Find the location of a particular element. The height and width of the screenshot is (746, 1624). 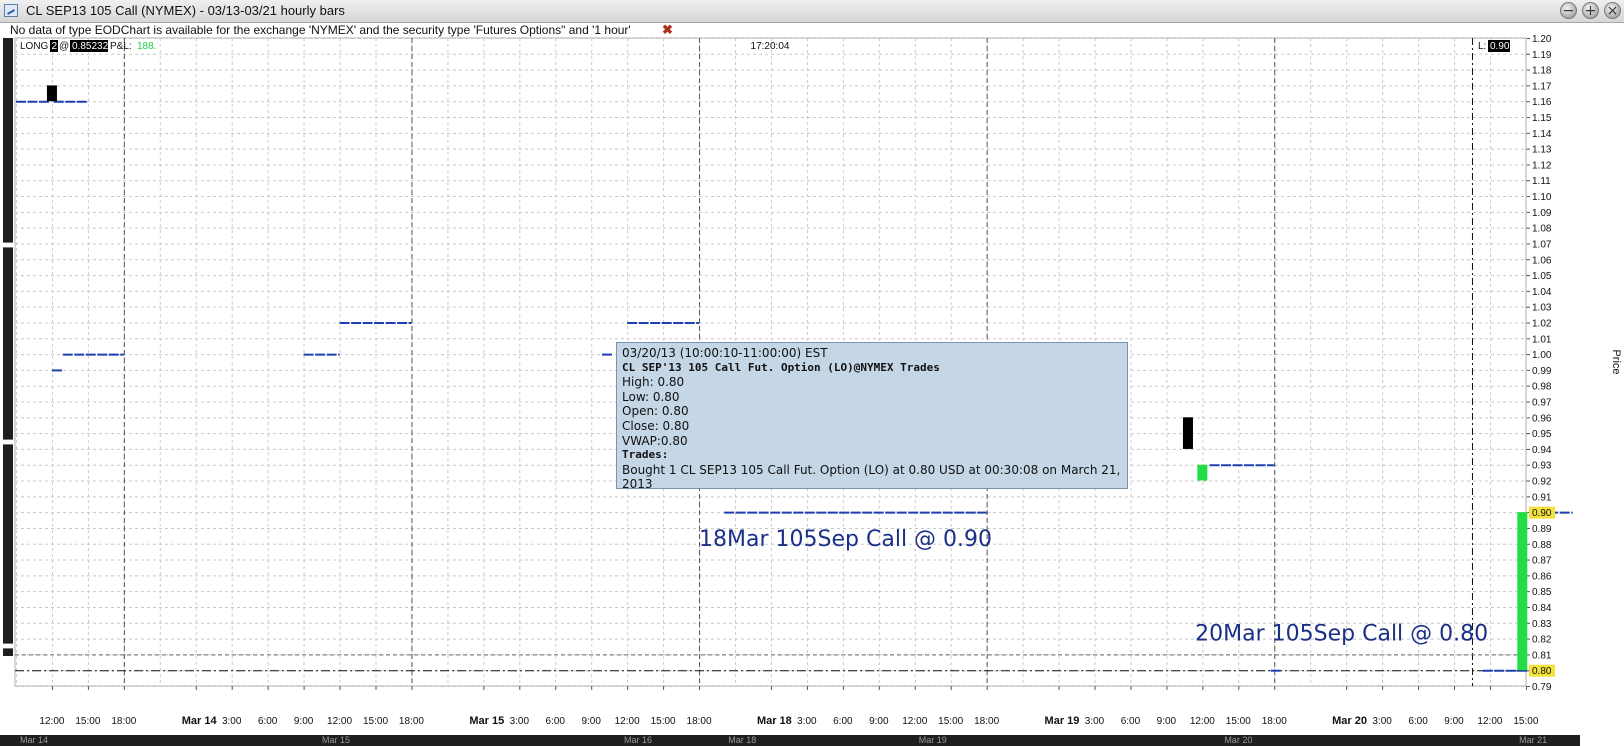

time-scrollbar is located at coordinates (790, 740).